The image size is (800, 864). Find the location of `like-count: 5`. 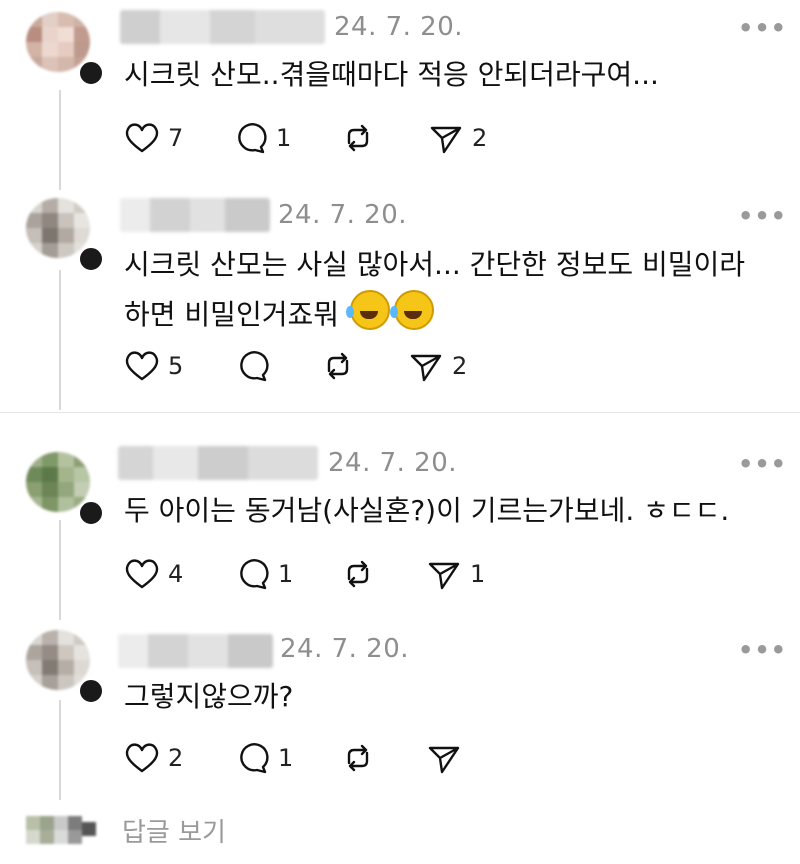

like-count: 5 is located at coordinates (176, 366).